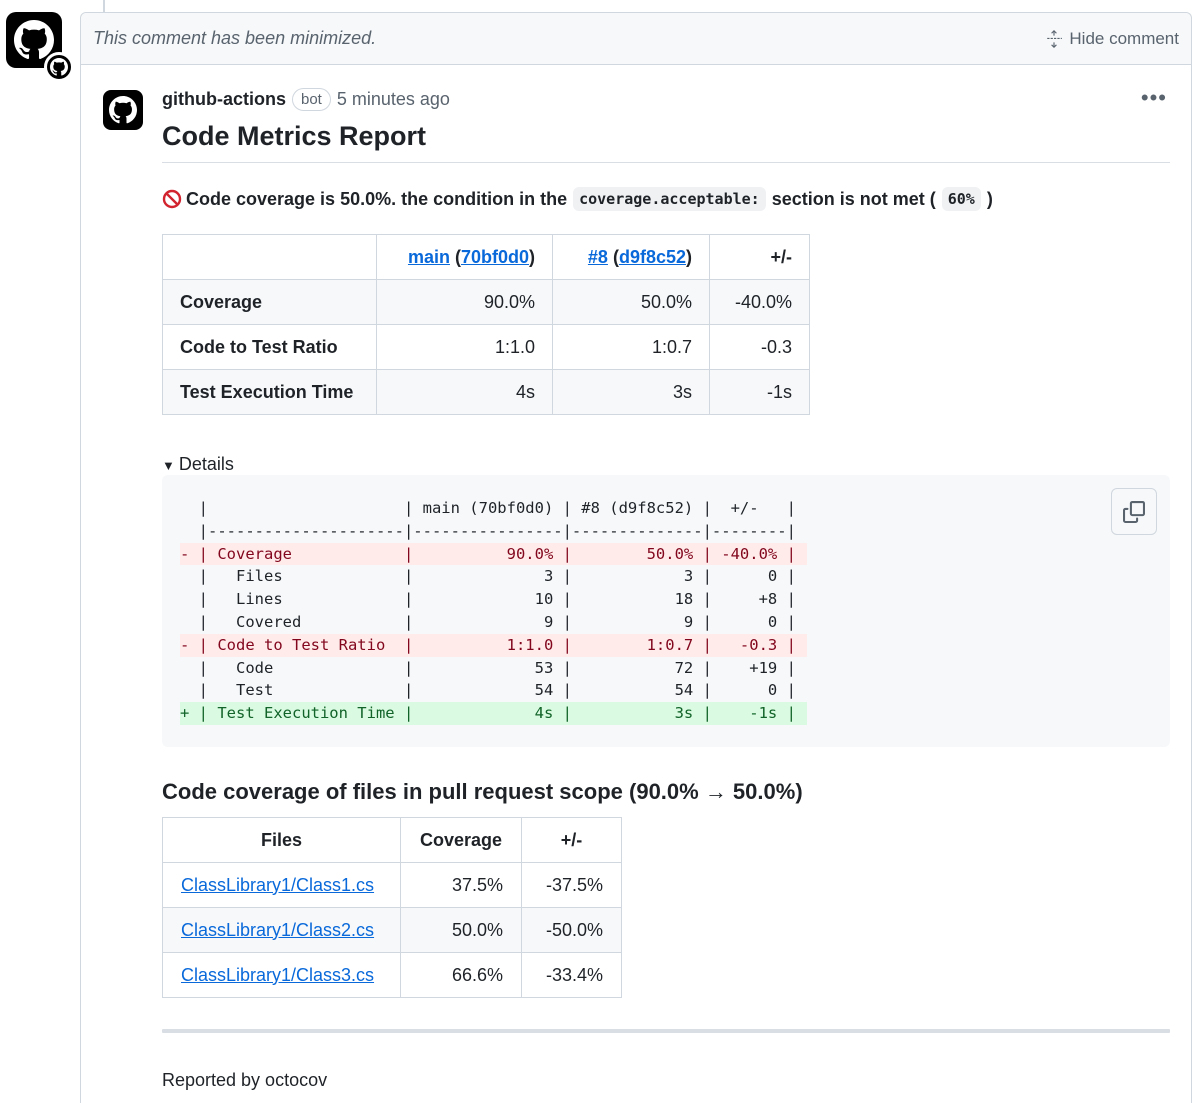 The image size is (1200, 1103). Describe the element at coordinates (1124, 38) in the screenshot. I see `hide-comment-label: Hide comment` at that location.